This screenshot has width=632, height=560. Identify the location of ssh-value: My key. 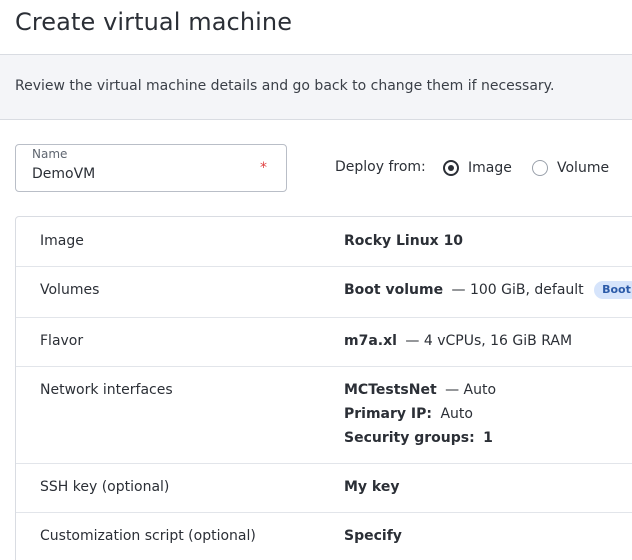
(372, 487).